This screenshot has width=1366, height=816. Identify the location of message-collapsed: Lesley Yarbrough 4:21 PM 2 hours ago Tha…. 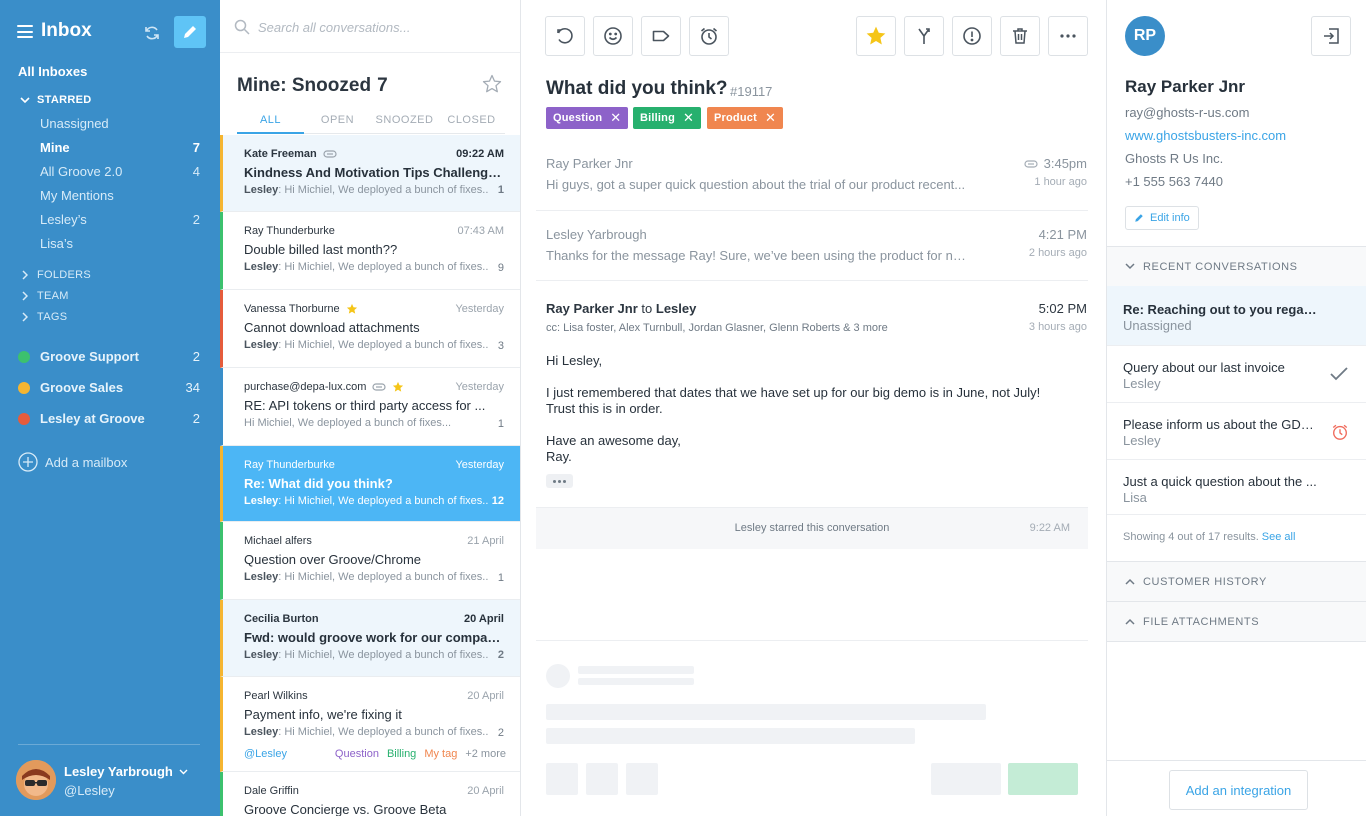
(816, 247).